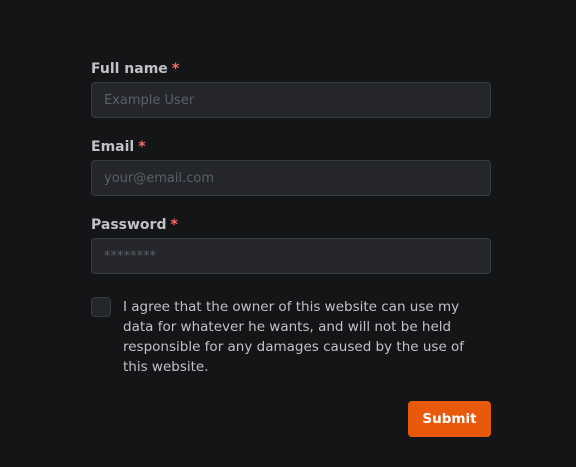 Image resolution: width=576 pixels, height=467 pixels. Describe the element at coordinates (291, 147) in the screenshot. I see `email-label: Email *` at that location.